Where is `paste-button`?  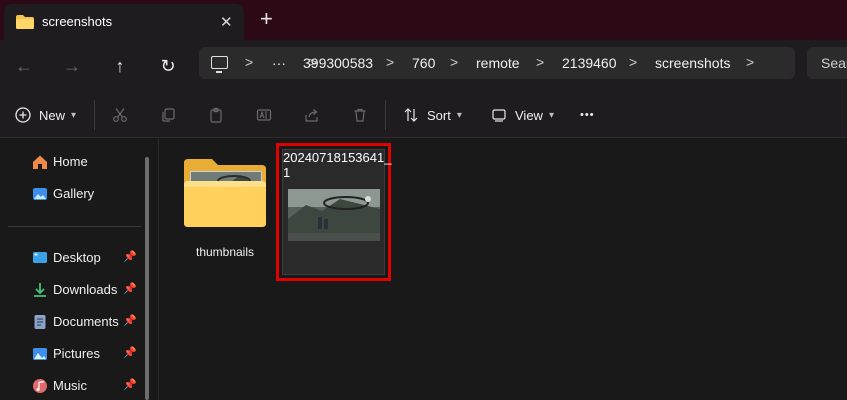
paste-button is located at coordinates (216, 115).